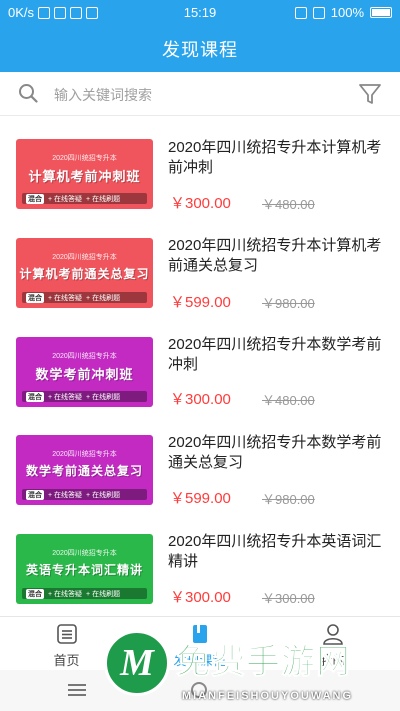  Describe the element at coordinates (279, 256) in the screenshot. I see `course-title: 2020年四川统招专升本计算机考前通关总复习` at that location.